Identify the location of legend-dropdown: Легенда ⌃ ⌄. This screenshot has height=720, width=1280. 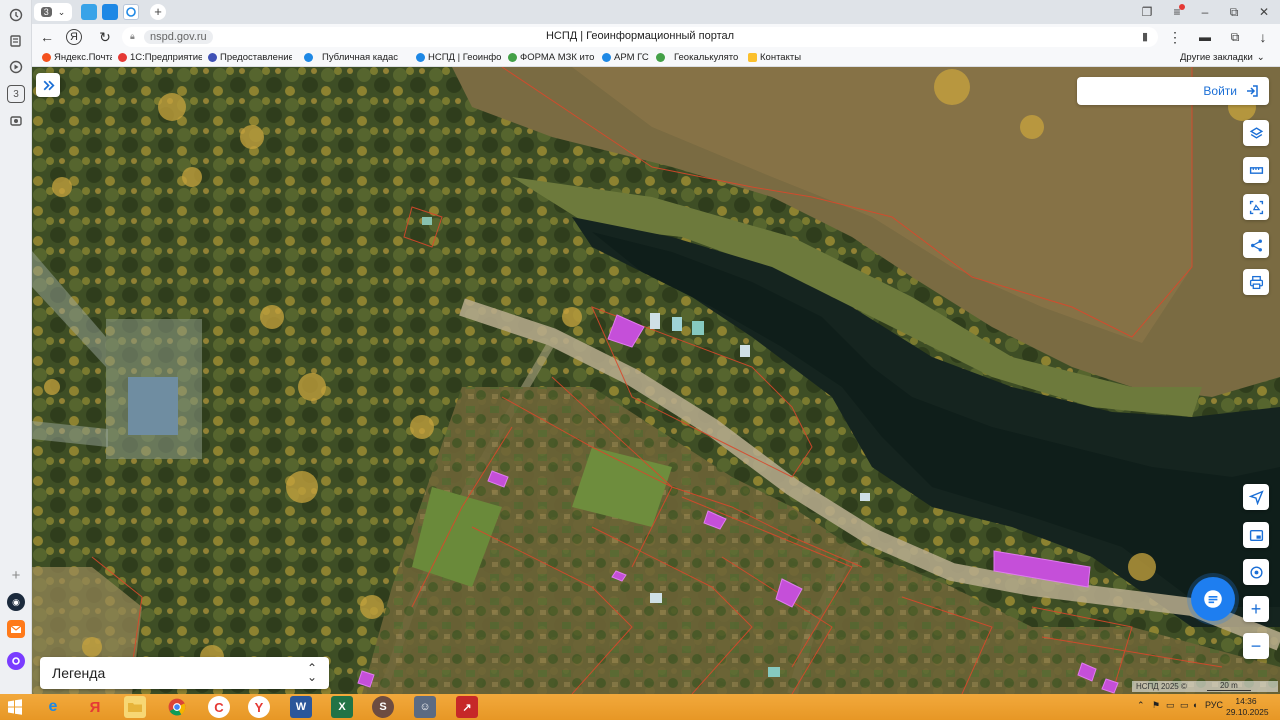
(184, 673).